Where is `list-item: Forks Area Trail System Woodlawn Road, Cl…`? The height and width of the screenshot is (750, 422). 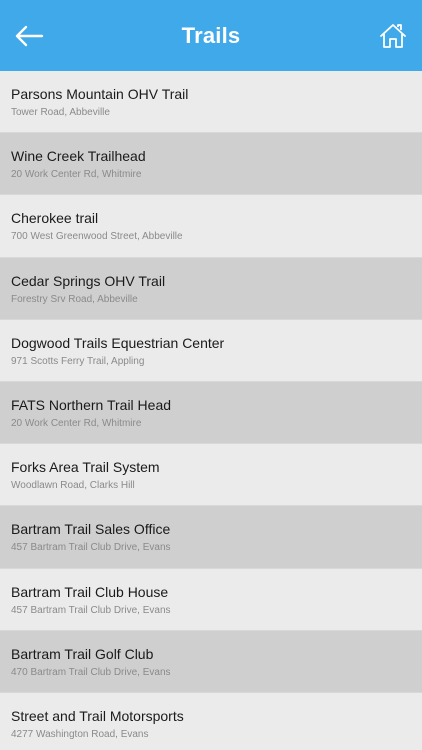
list-item: Forks Area Trail System Woodlawn Road, Cl… is located at coordinates (211, 475).